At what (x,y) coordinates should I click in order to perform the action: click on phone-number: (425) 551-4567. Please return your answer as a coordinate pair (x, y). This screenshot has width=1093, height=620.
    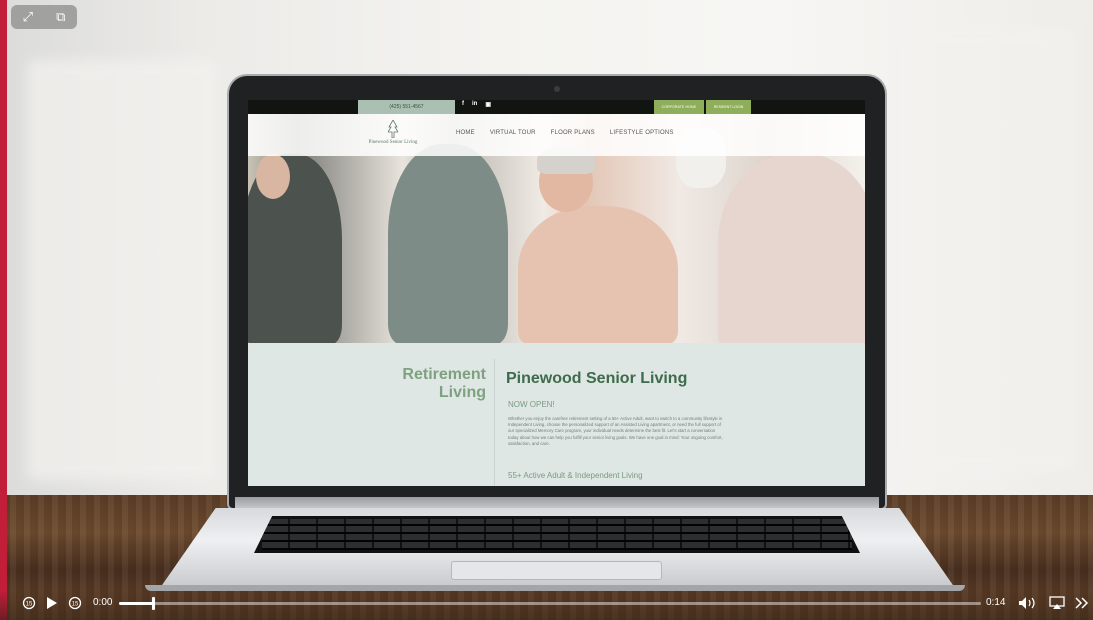
    Looking at the image, I should click on (406, 107).